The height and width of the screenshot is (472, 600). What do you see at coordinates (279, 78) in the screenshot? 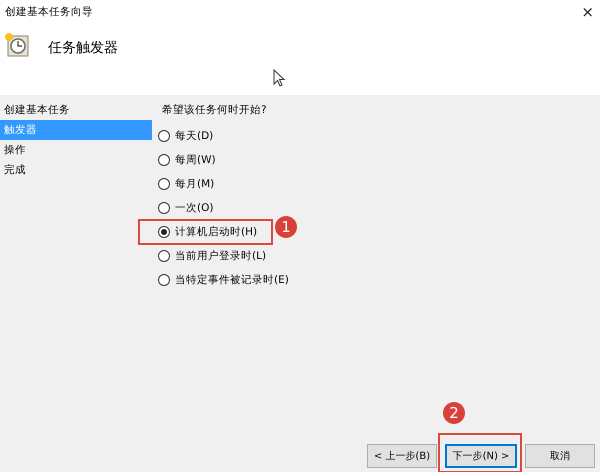
I see `cursor-icon` at bounding box center [279, 78].